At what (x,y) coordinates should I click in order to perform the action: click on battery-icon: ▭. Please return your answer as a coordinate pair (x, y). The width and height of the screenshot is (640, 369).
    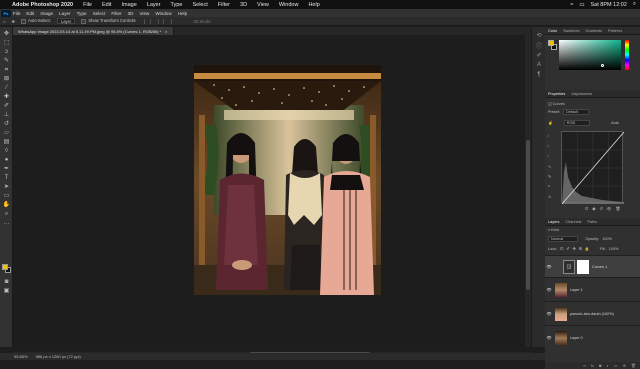
    Looking at the image, I should click on (581, 5).